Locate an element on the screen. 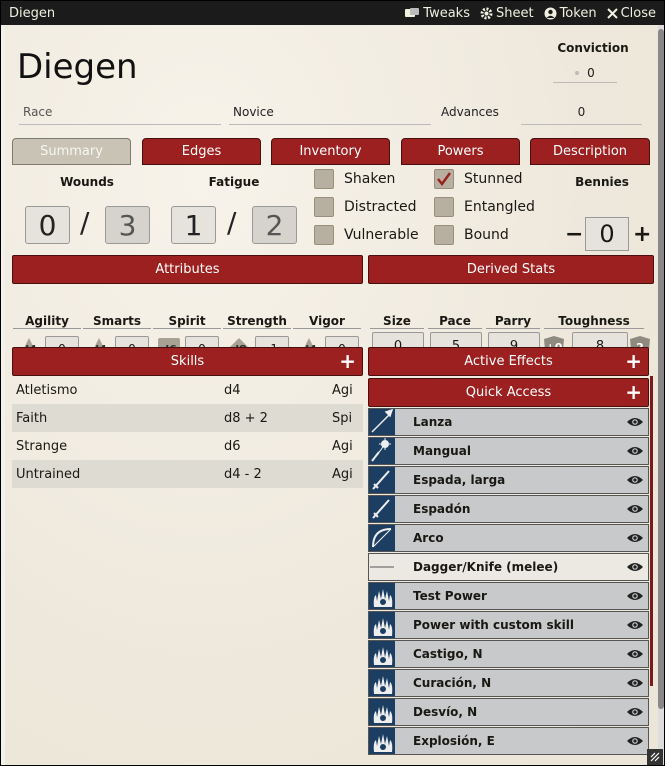  skill-row: Atletismo d4 Agi is located at coordinates (187, 390).